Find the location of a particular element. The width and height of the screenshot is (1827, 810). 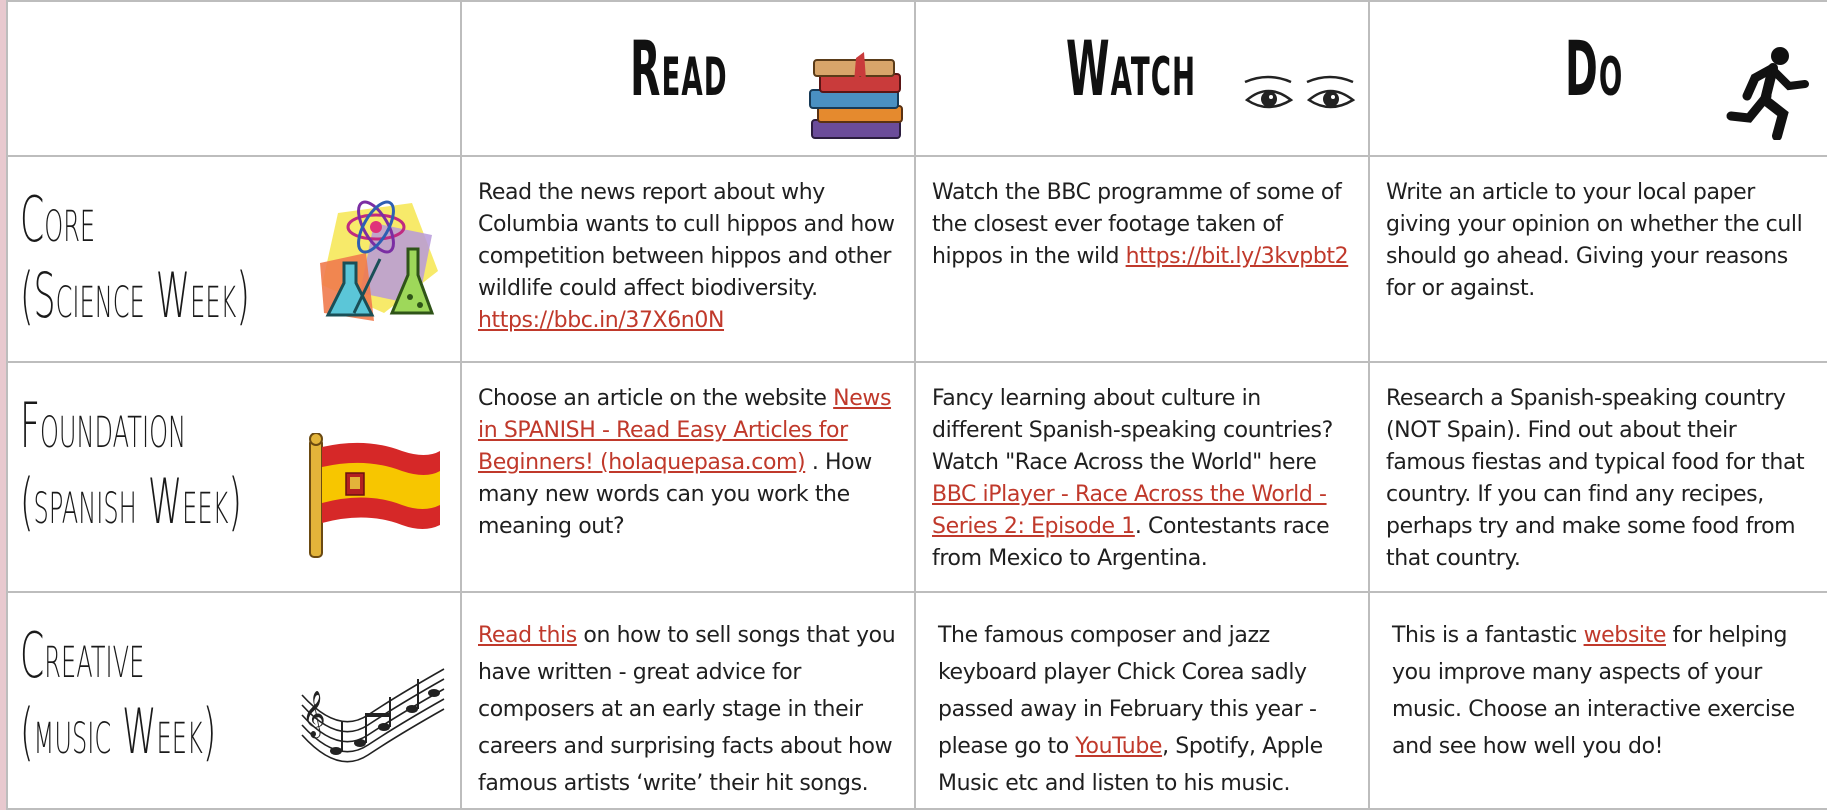

header-read: Read is located at coordinates (688, 78).